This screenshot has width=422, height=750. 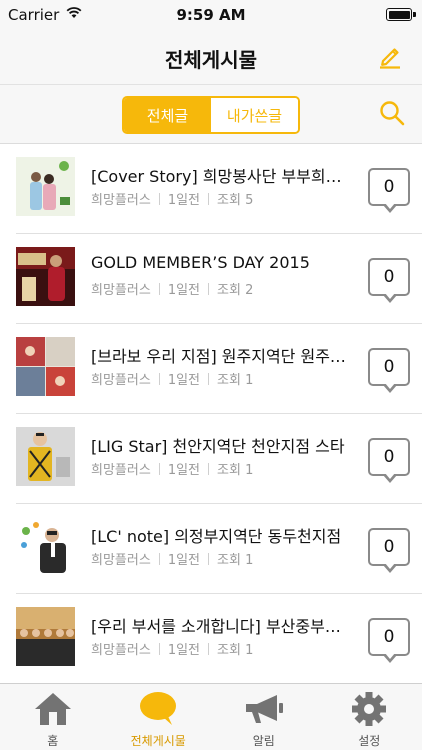 I want to click on gear-icon, so click(x=369, y=709).